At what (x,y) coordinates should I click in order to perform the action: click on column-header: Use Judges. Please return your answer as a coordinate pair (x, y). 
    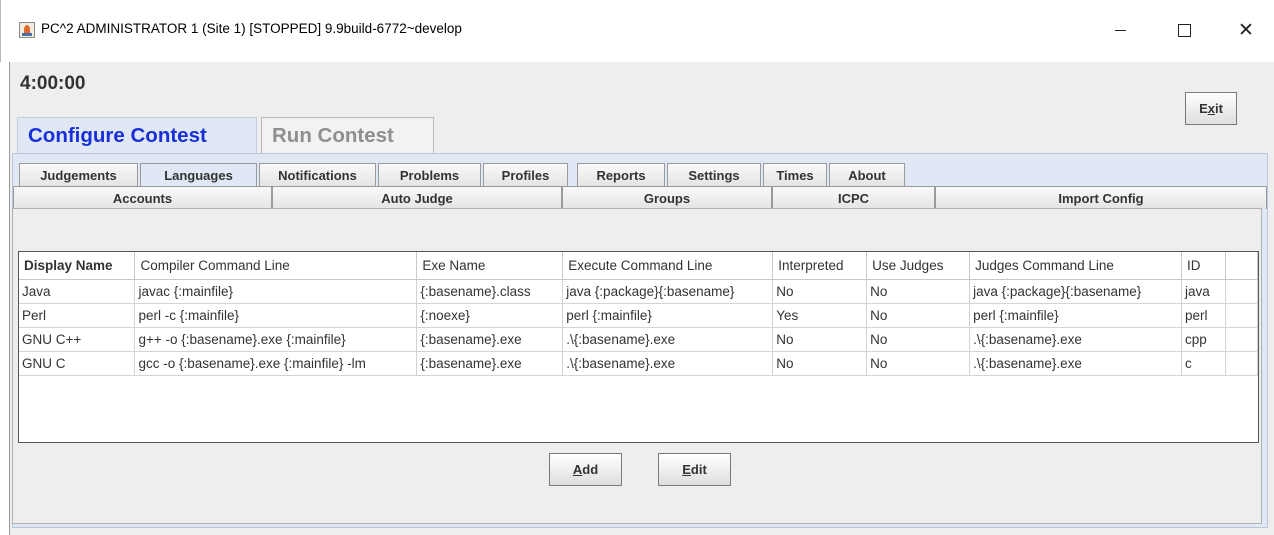
    Looking at the image, I should click on (918, 266).